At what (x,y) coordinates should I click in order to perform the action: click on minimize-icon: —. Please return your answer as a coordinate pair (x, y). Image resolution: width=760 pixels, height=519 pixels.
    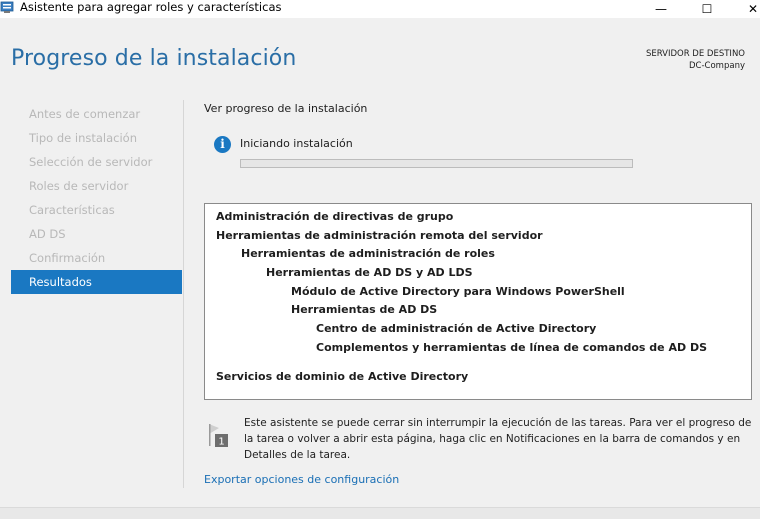
    Looking at the image, I should click on (661, 9).